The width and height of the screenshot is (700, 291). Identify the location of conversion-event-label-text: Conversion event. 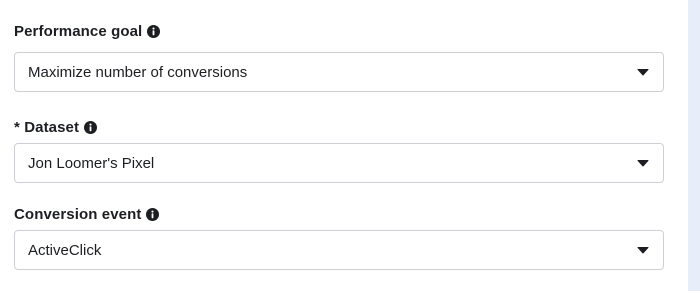
(78, 214).